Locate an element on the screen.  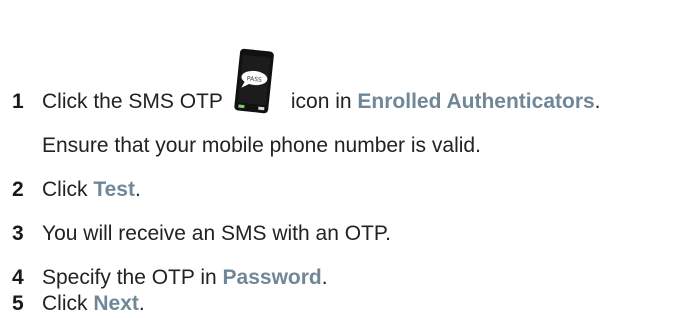
step-number: 2 is located at coordinates (18, 189).